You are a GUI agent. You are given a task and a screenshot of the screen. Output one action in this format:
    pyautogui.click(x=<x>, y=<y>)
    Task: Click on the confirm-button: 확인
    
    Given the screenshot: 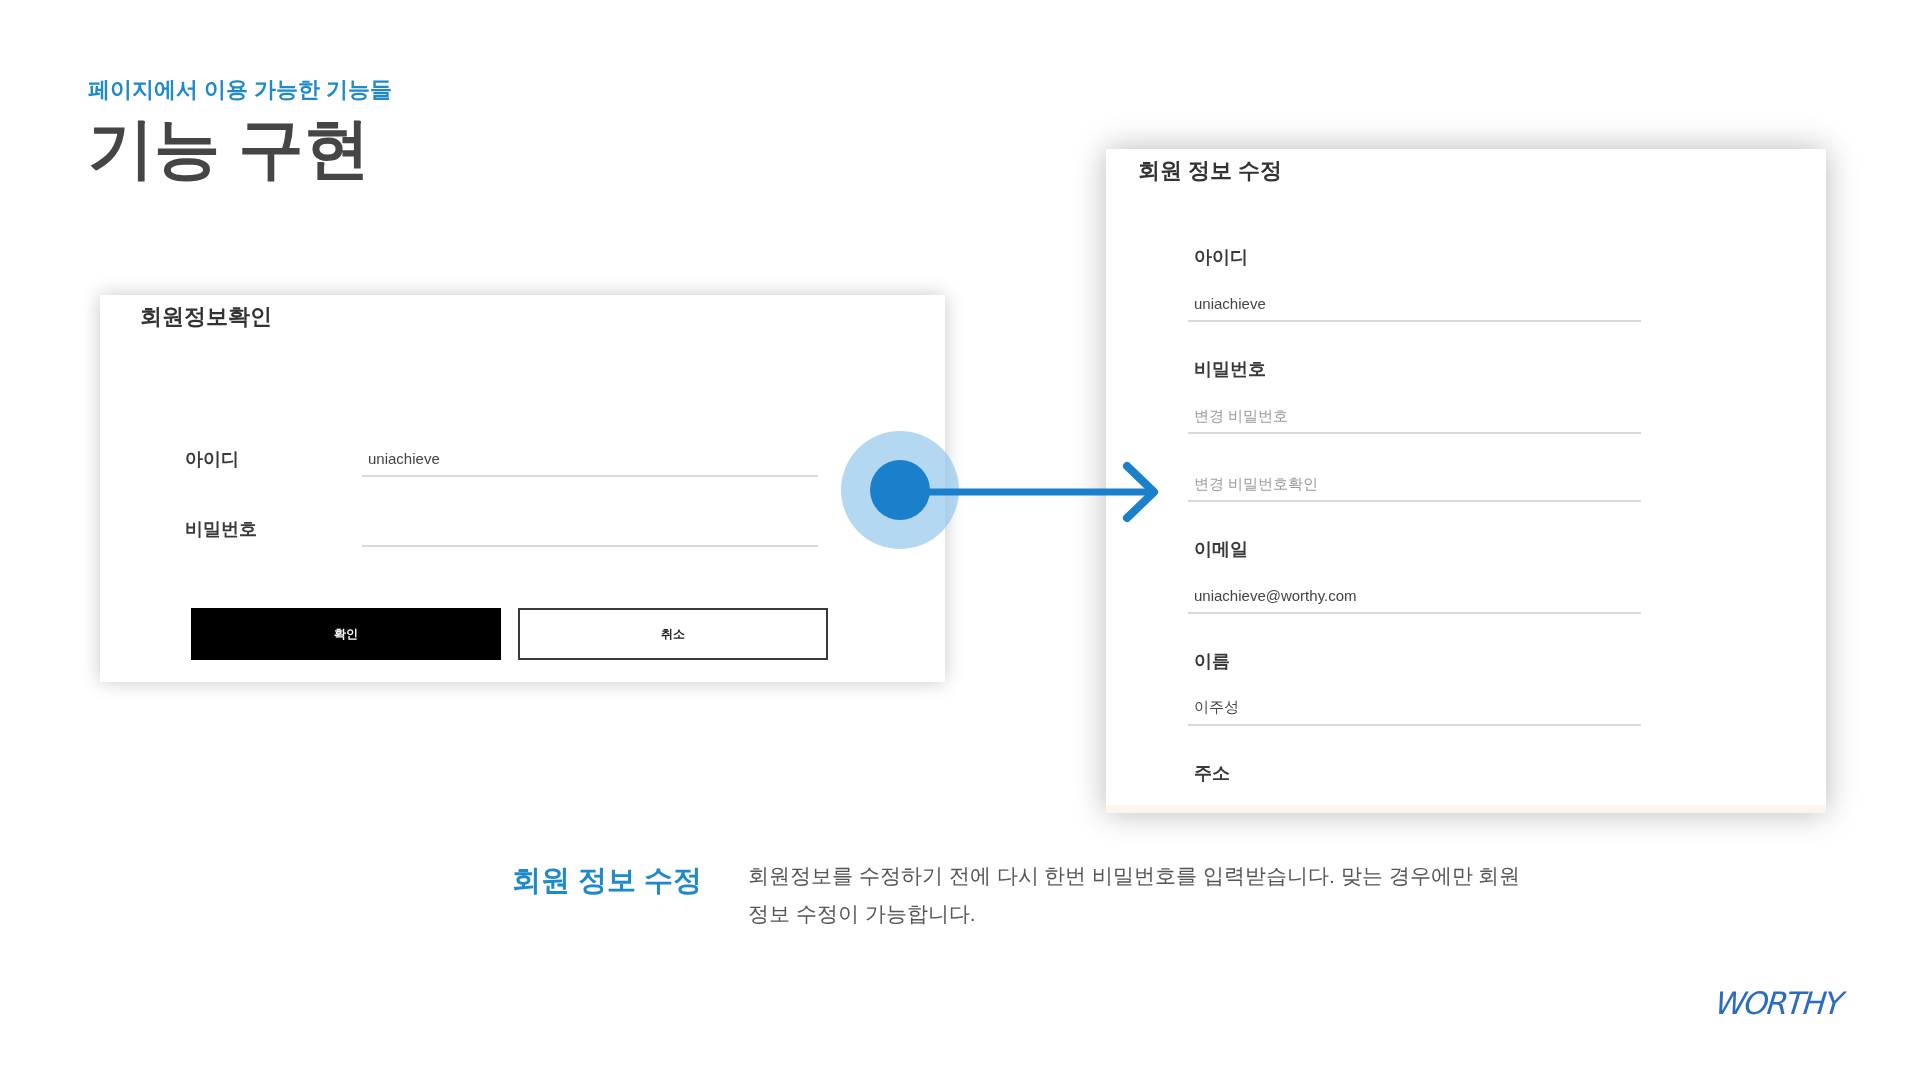 What is the action you would take?
    pyautogui.click(x=346, y=634)
    